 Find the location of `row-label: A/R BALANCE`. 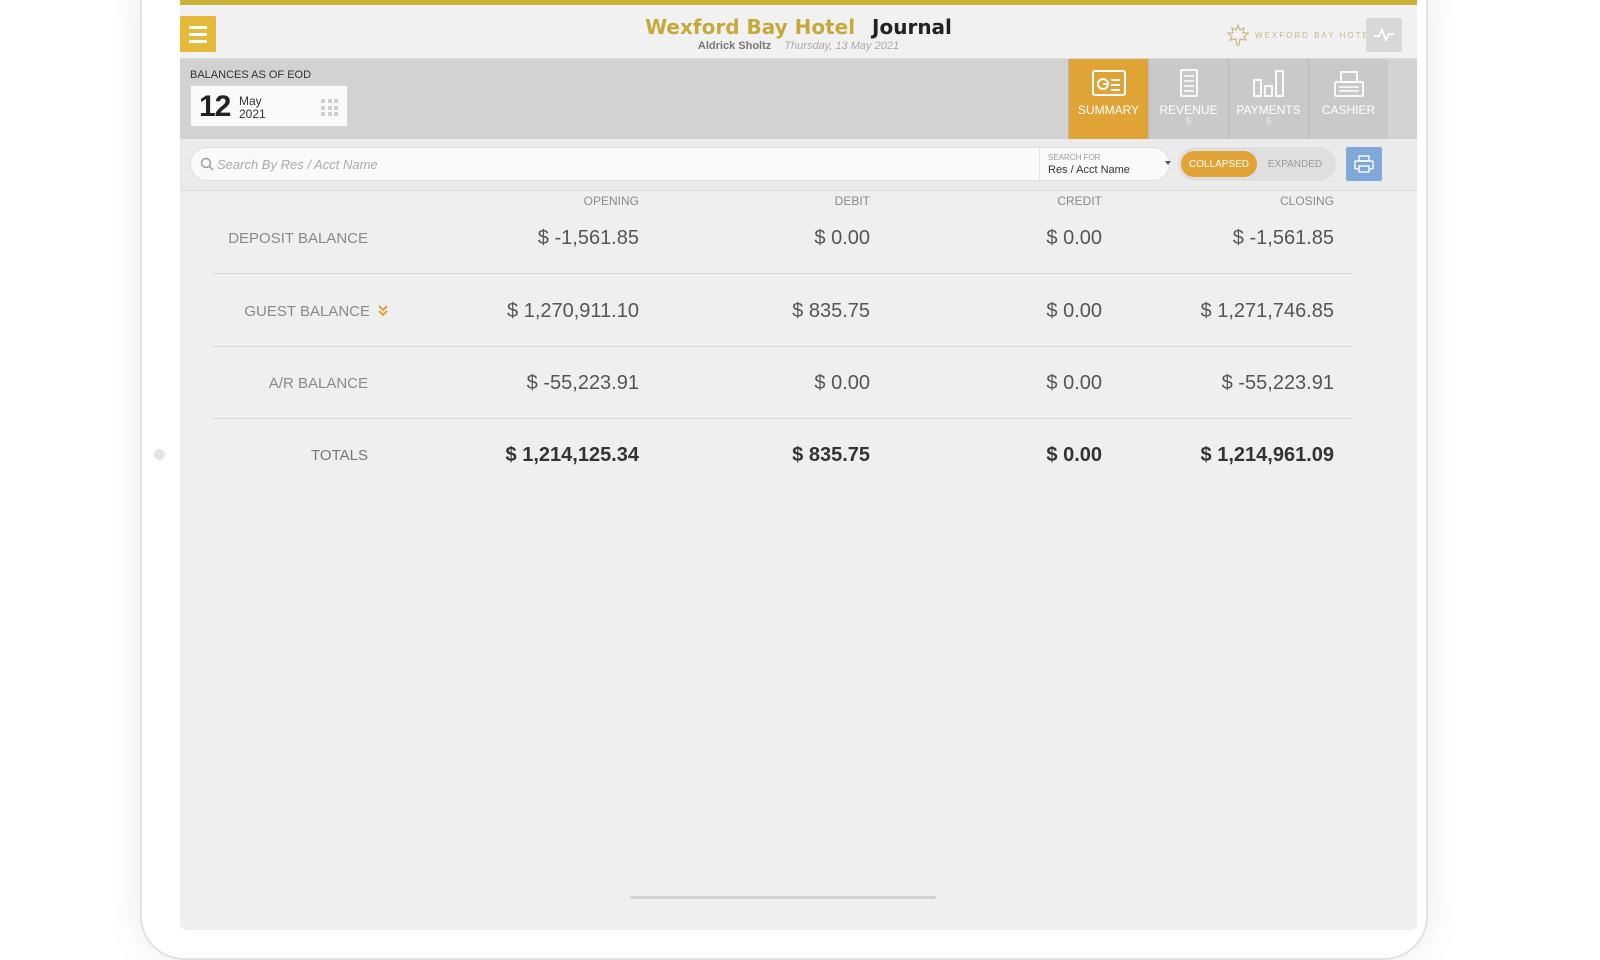

row-label: A/R BALANCE is located at coordinates (318, 383).